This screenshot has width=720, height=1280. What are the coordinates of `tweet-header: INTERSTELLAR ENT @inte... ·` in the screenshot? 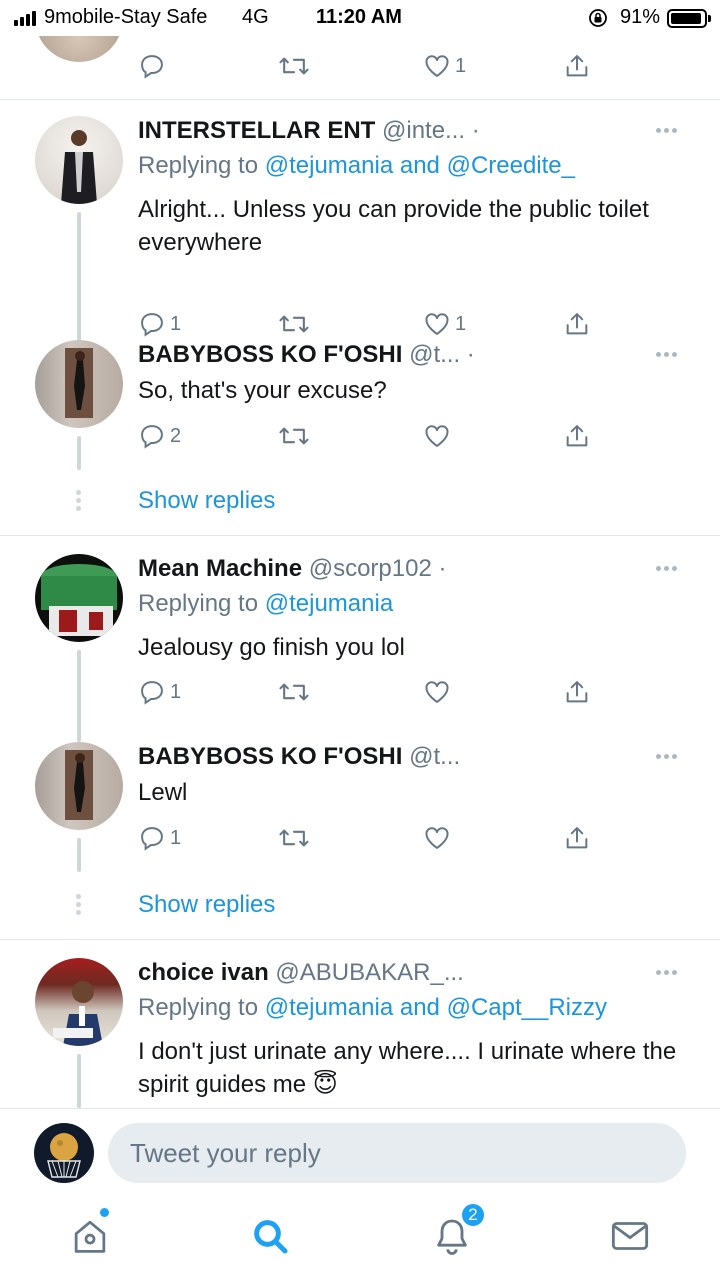 It's located at (309, 131).